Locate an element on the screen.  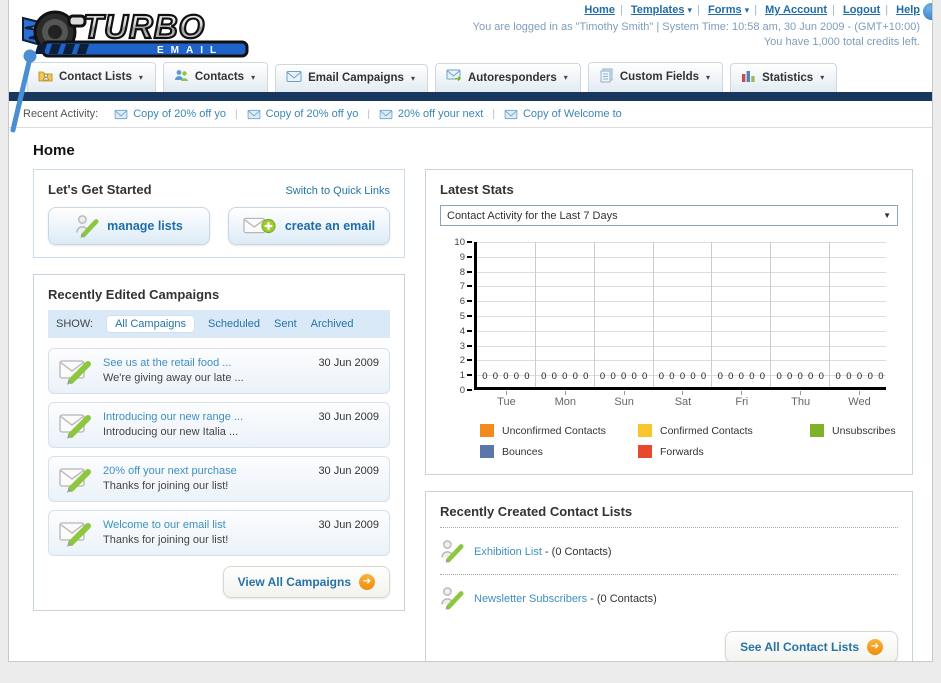
chart-x-axis: Tue Mon Sun Sat Fri Thu Wed is located at coordinates (683, 399).